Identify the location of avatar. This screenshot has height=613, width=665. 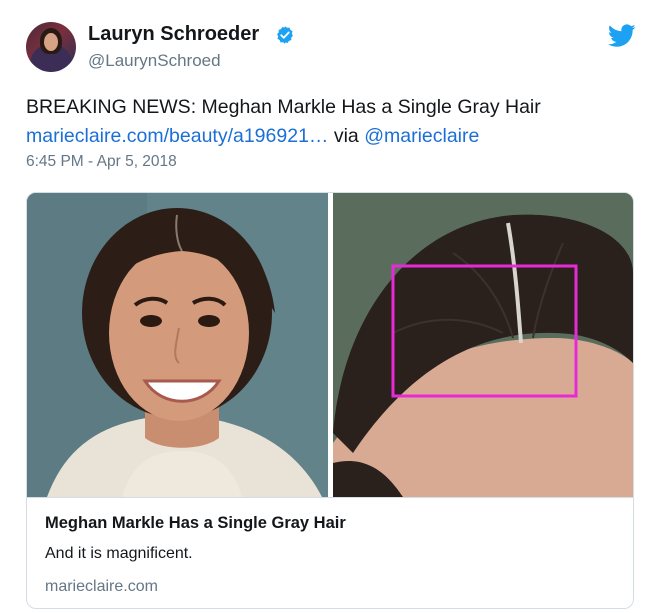
(51, 47).